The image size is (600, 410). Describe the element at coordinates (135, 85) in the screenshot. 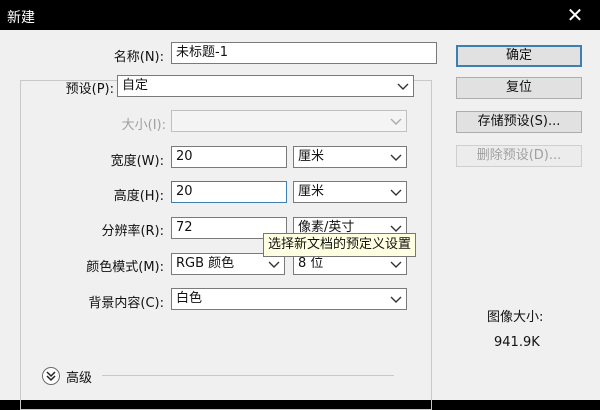

I see `preset-select-value: 自定` at that location.